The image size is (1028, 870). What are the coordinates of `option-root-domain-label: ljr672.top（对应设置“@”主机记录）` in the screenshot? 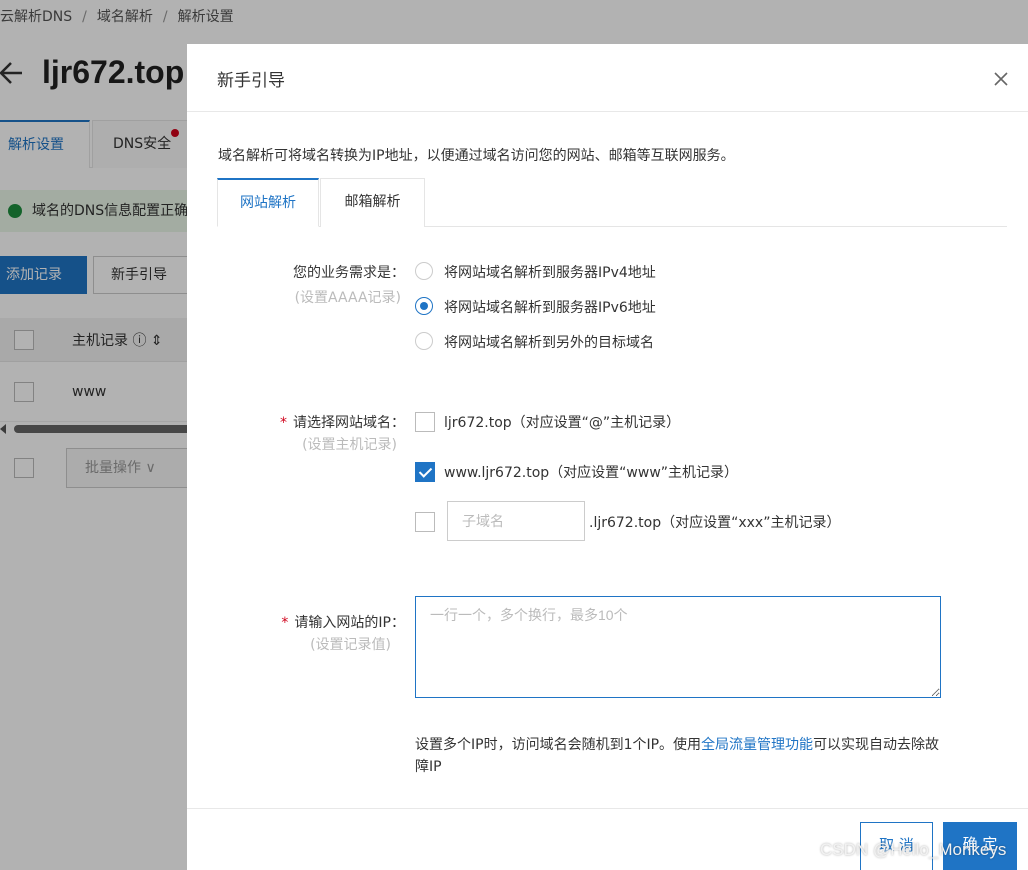 It's located at (562, 422).